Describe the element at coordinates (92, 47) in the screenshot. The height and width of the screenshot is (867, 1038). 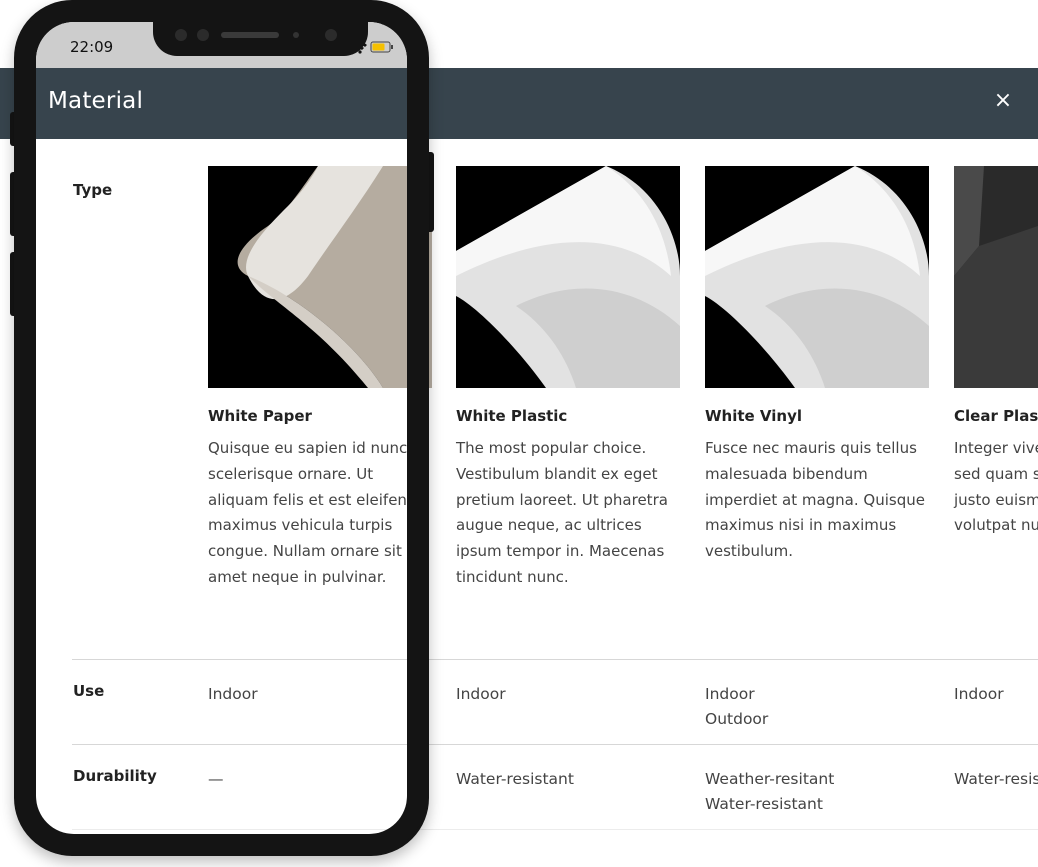
I see `status-time: 22:09` at that location.